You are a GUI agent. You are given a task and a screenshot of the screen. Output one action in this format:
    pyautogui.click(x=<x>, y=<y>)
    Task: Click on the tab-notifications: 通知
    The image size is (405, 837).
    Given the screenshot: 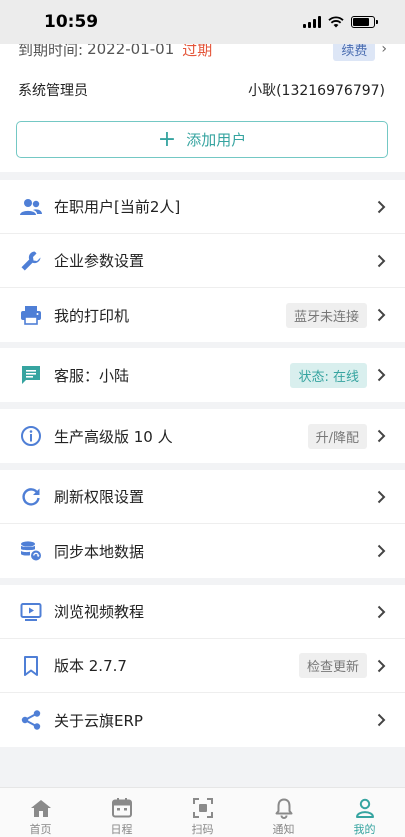 What is the action you would take?
    pyautogui.click(x=283, y=812)
    